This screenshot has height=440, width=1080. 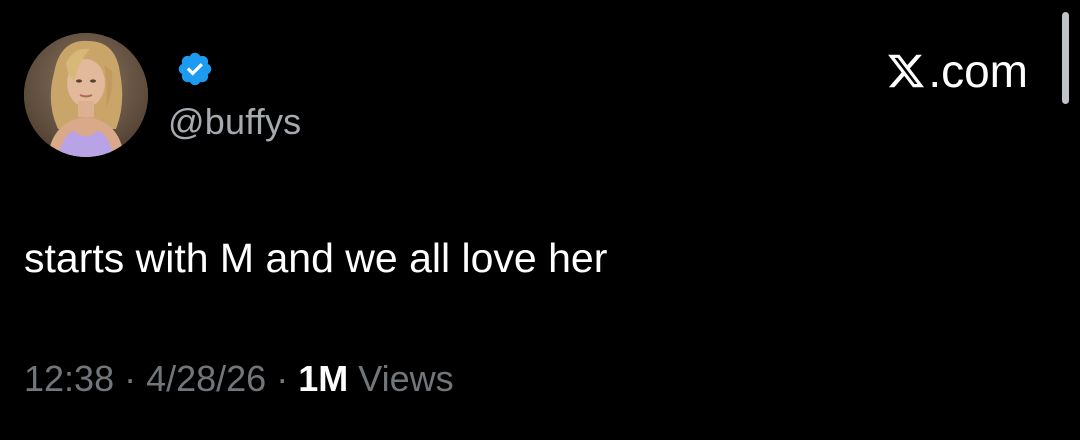 I want to click on verified-badge-icon, so click(x=195, y=69).